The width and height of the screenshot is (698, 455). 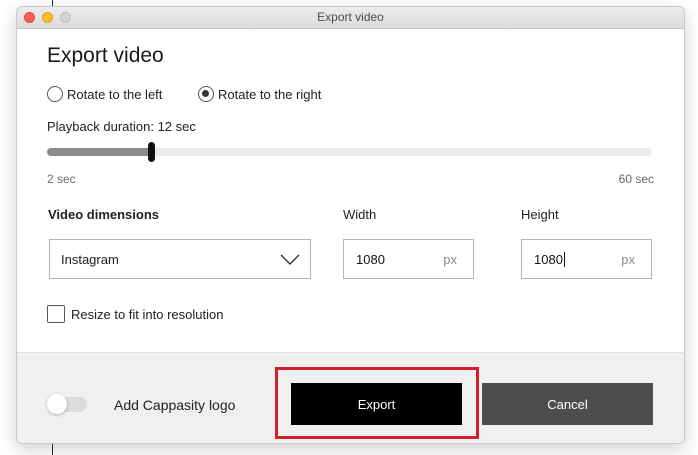 I want to click on rotate-right-label: Rotate to the right, so click(x=270, y=94).